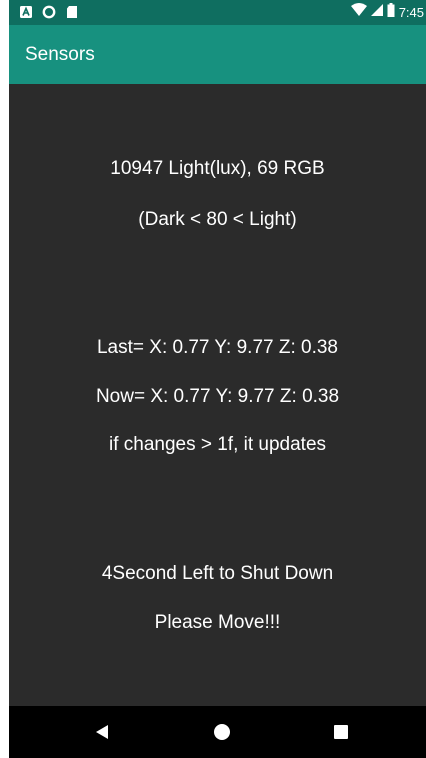 This screenshot has height=758, width=426. What do you see at coordinates (411, 12) in the screenshot?
I see `status-time: 7:45` at bounding box center [411, 12].